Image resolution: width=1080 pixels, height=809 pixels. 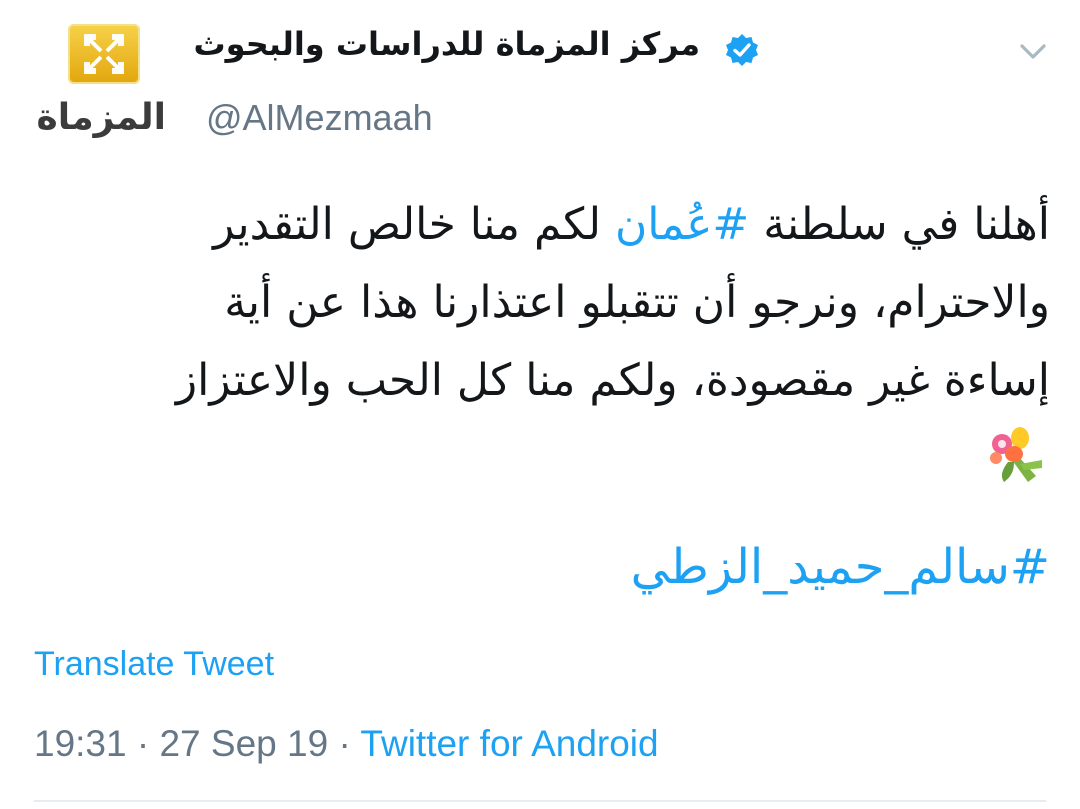 What do you see at coordinates (154, 664) in the screenshot?
I see `translate-tweet-link: Translate Tweet` at bounding box center [154, 664].